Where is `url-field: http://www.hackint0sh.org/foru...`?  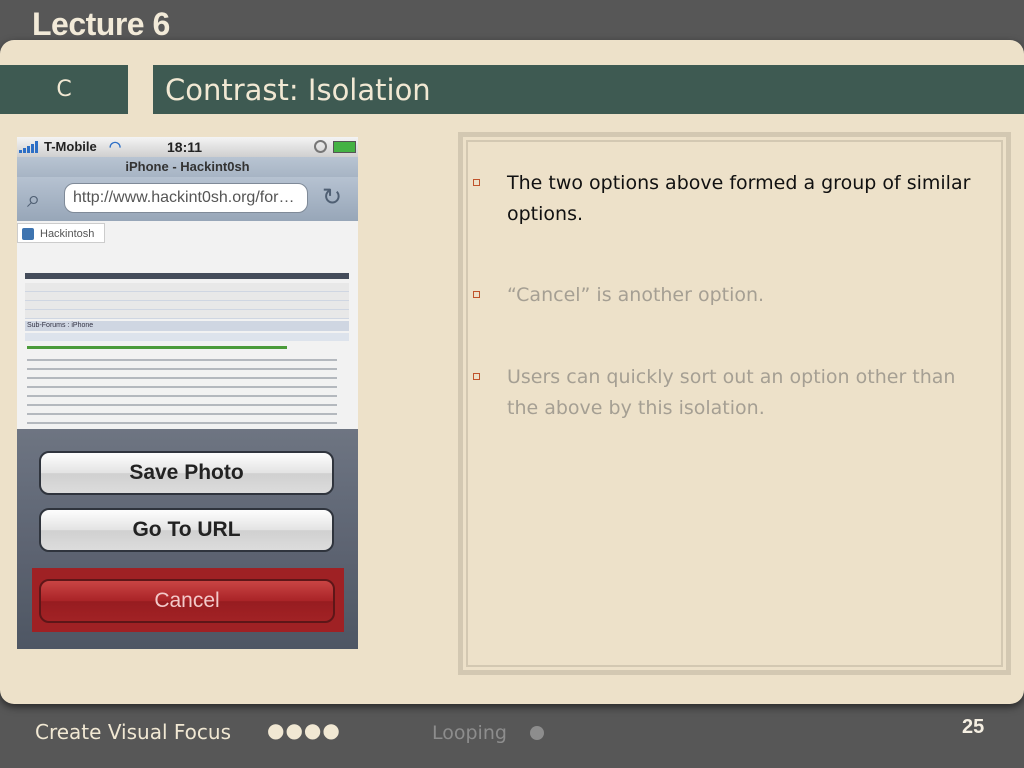
url-field: http://www.hackint0sh.org/foru... is located at coordinates (186, 198).